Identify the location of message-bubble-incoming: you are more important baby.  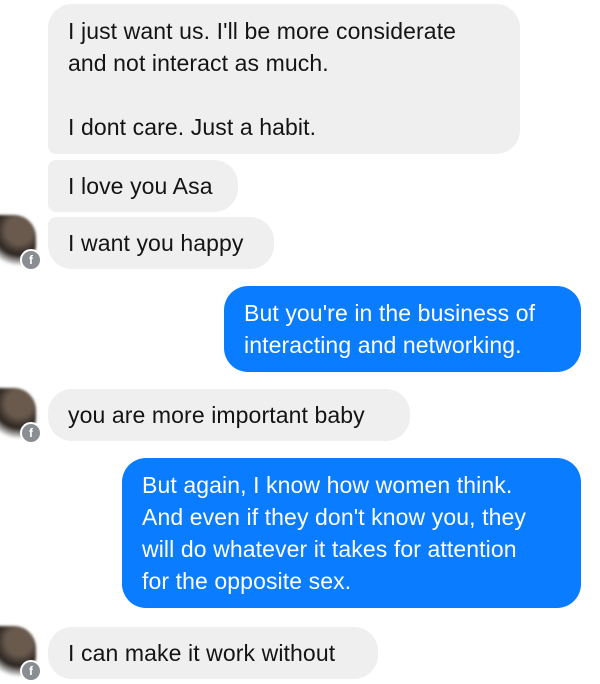
(229, 415).